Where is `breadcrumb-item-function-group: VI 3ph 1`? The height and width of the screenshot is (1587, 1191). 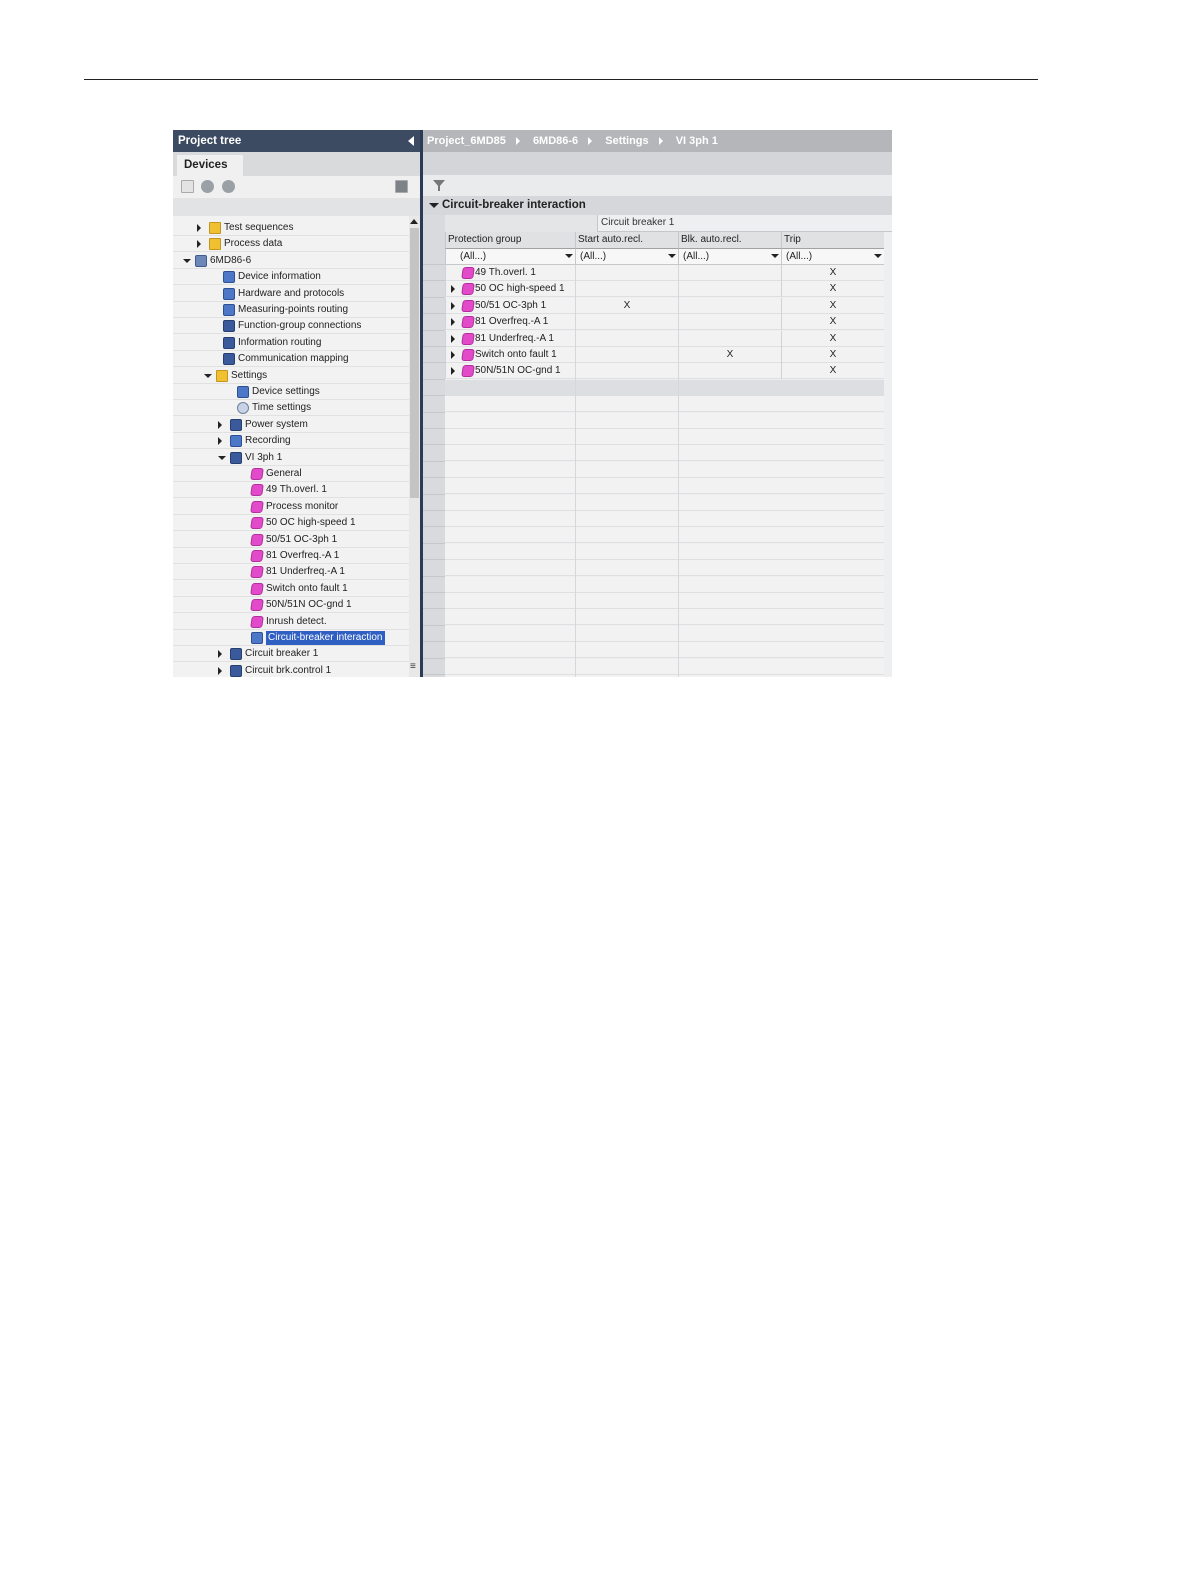
breadcrumb-item-function-group: VI 3ph 1 is located at coordinates (697, 141).